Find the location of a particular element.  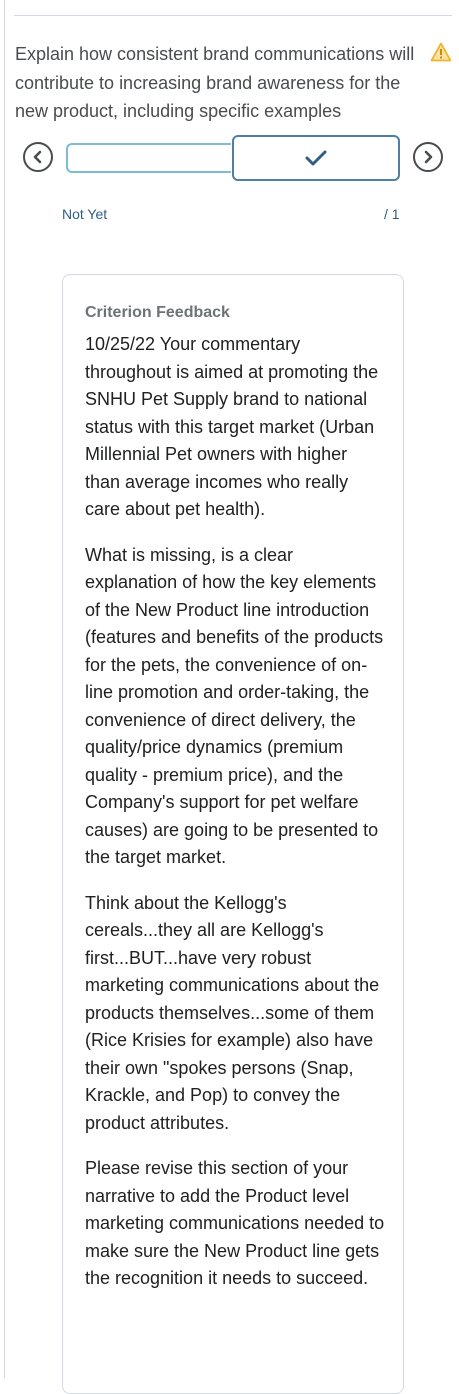

chevron-right-icon is located at coordinates (428, 157).